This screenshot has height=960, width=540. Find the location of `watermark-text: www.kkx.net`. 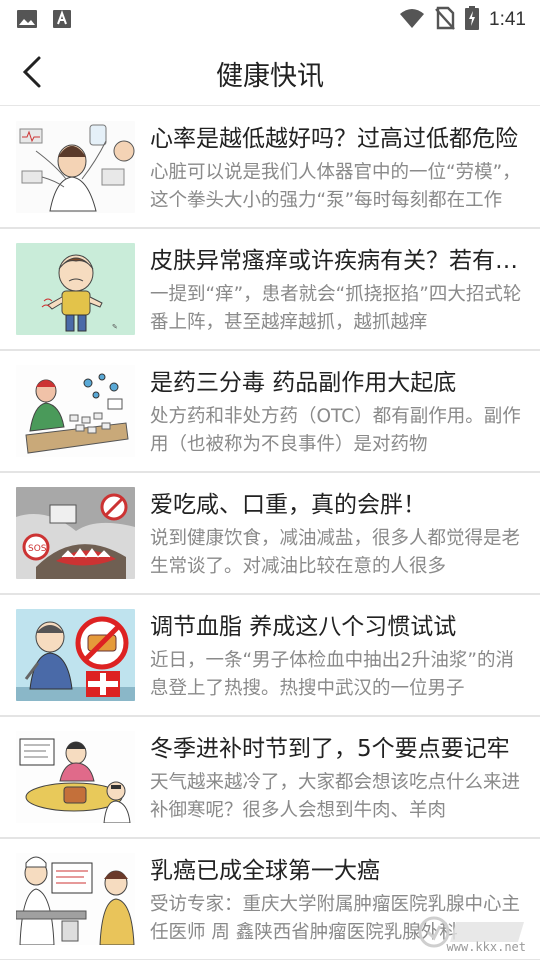

watermark-text: www.kkx.net is located at coordinates (486, 947).